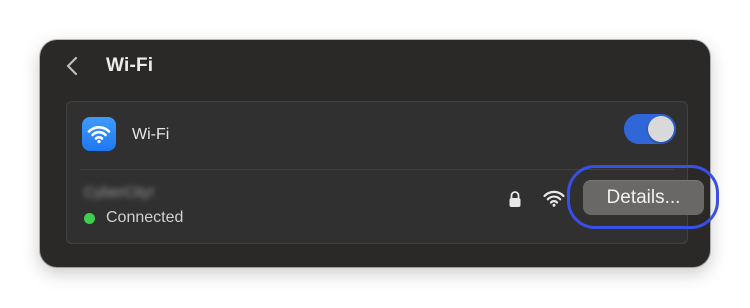  I want to click on divider, so click(377, 169).